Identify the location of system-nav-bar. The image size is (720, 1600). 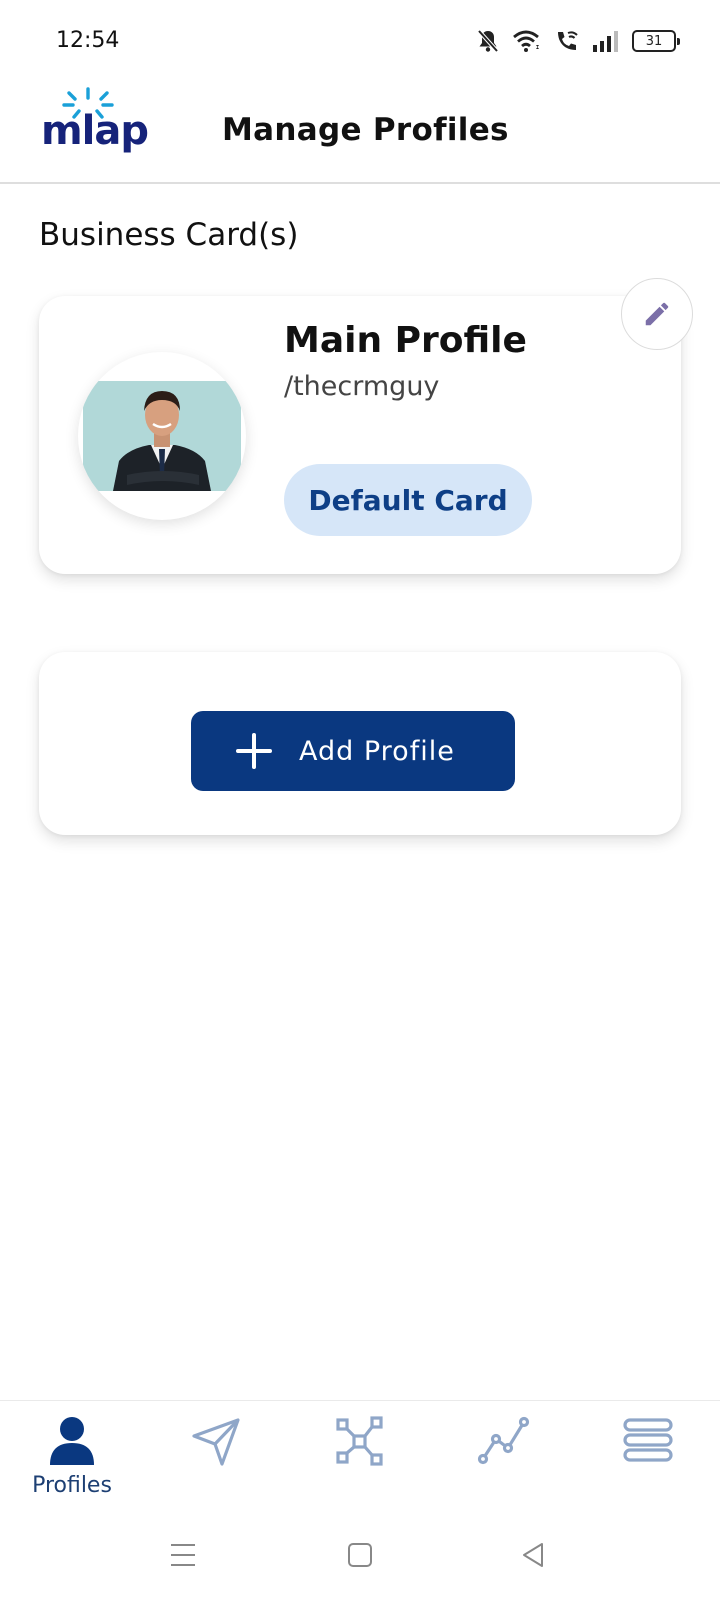
(360, 1556).